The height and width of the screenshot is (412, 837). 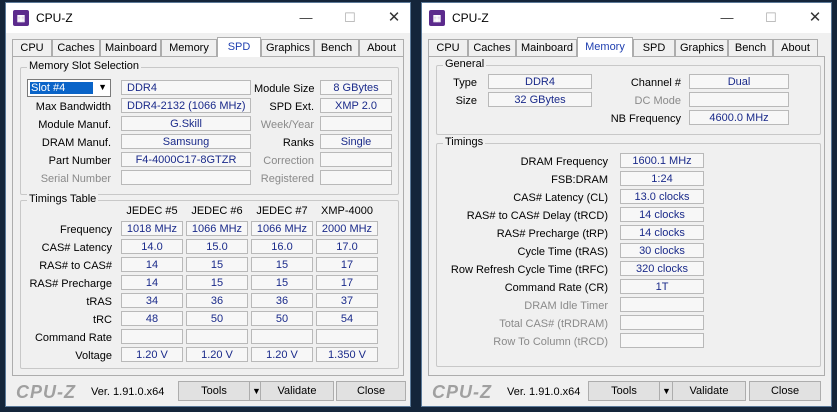 I want to click on row-label: RAS# Precharge, so click(x=70, y=284).